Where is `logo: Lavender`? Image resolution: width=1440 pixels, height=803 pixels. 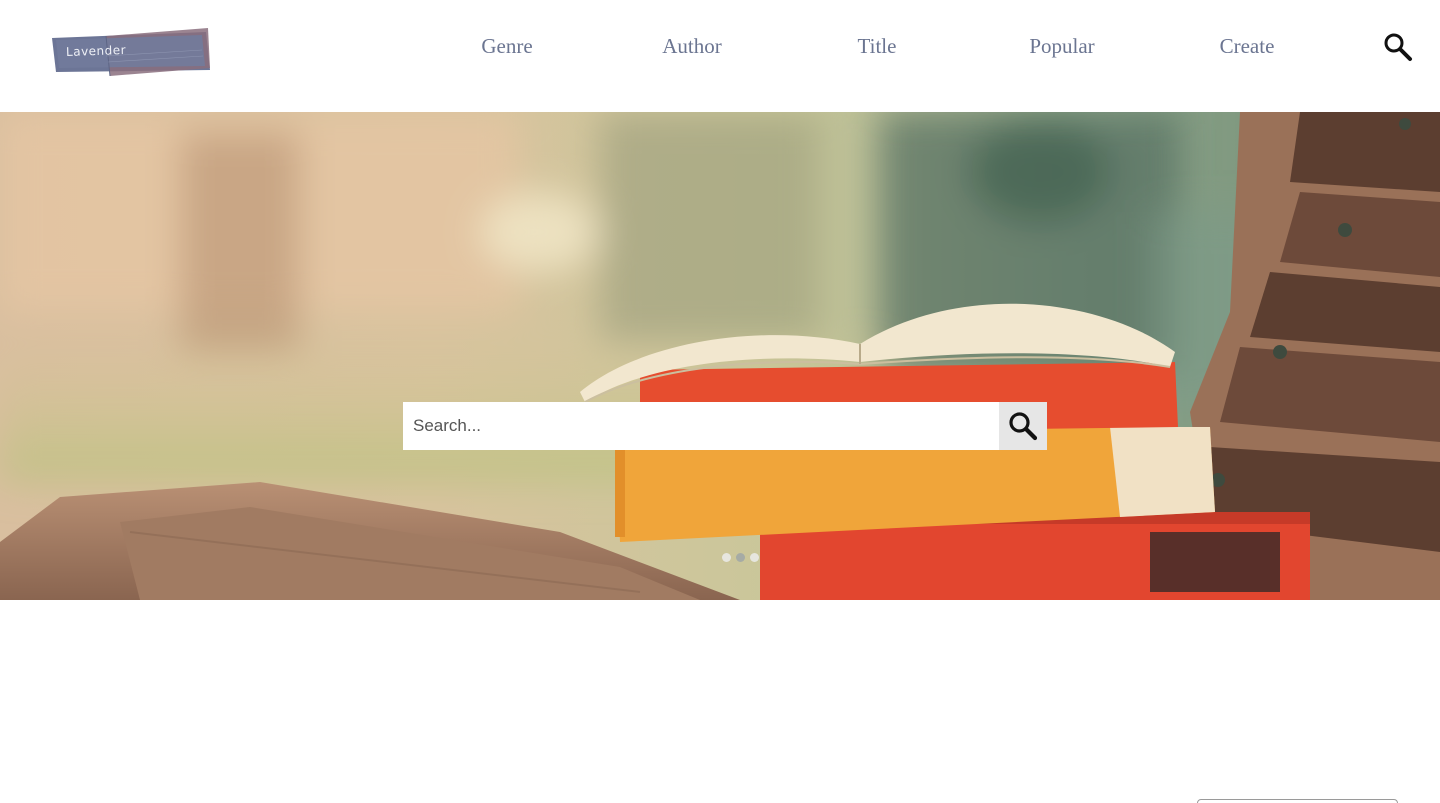
logo: Lavender is located at coordinates (132, 52).